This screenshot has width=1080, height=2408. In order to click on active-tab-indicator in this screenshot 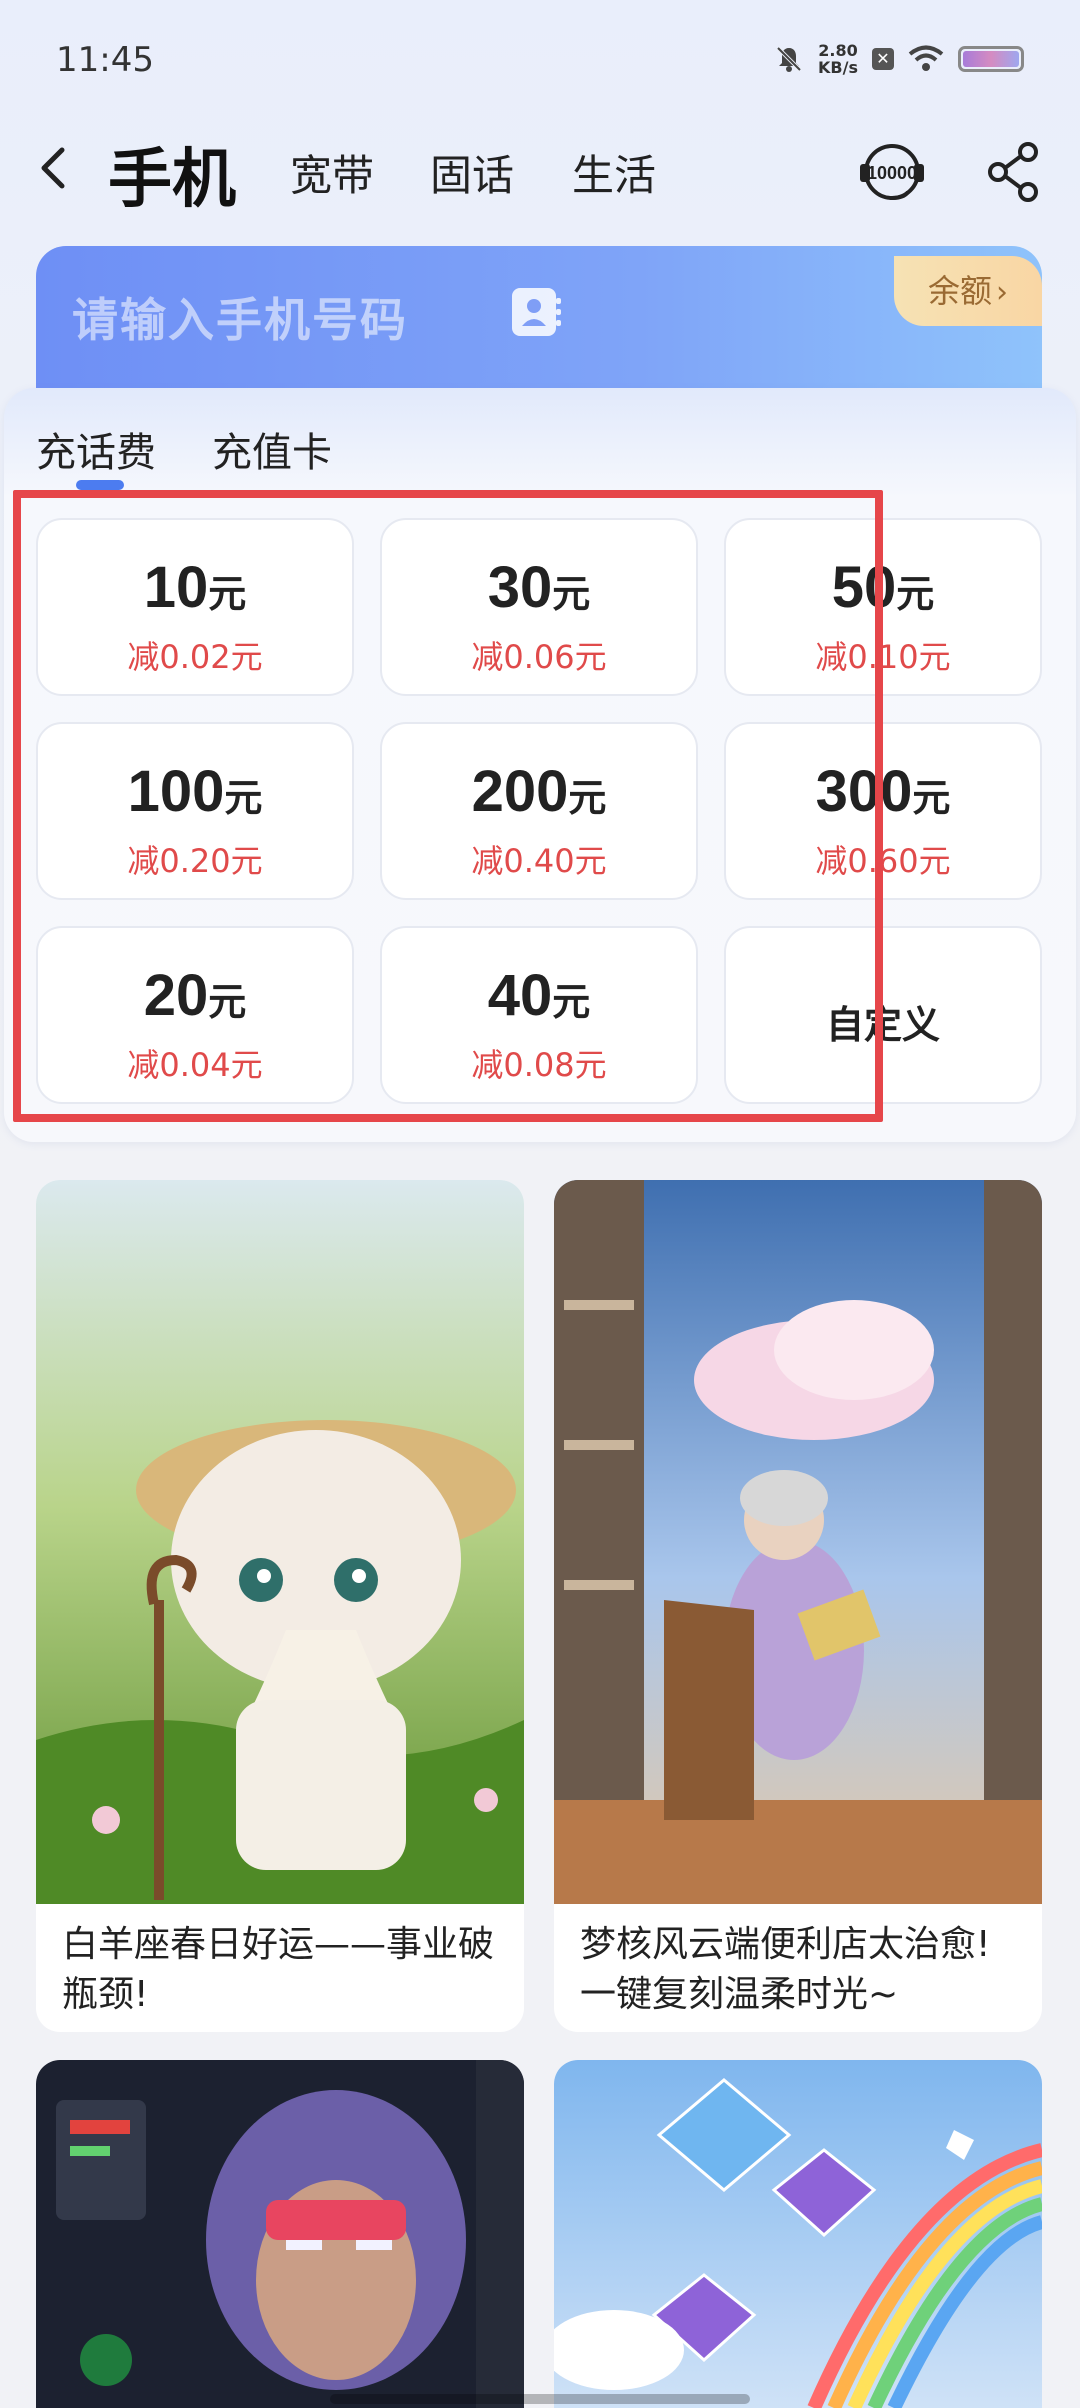, I will do `click(100, 485)`.